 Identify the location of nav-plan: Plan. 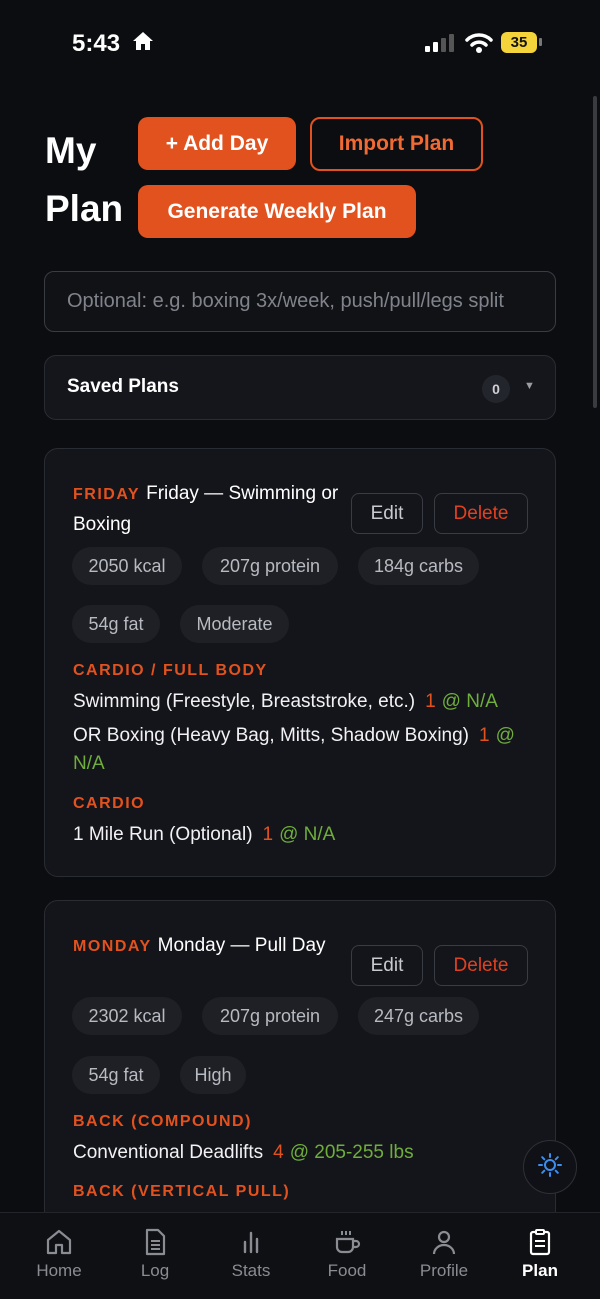
(540, 1254).